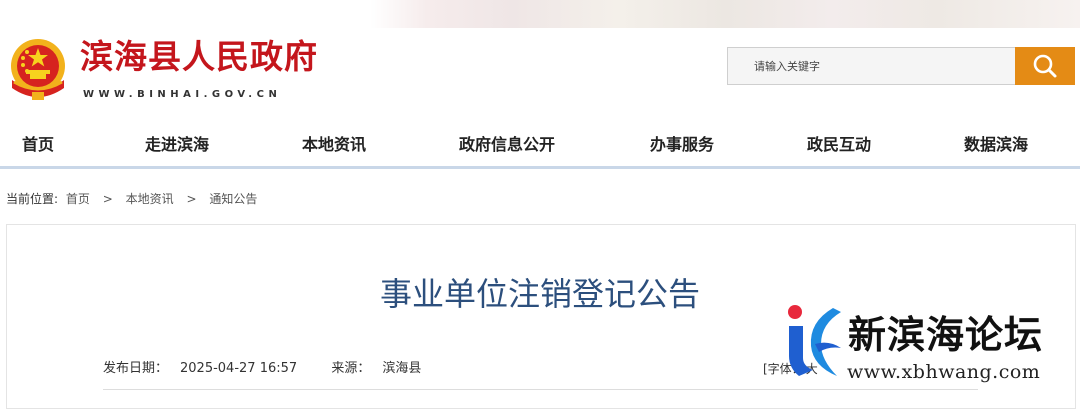 The width and height of the screenshot is (1080, 409). What do you see at coordinates (540, 167) in the screenshot?
I see `nav-divider` at bounding box center [540, 167].